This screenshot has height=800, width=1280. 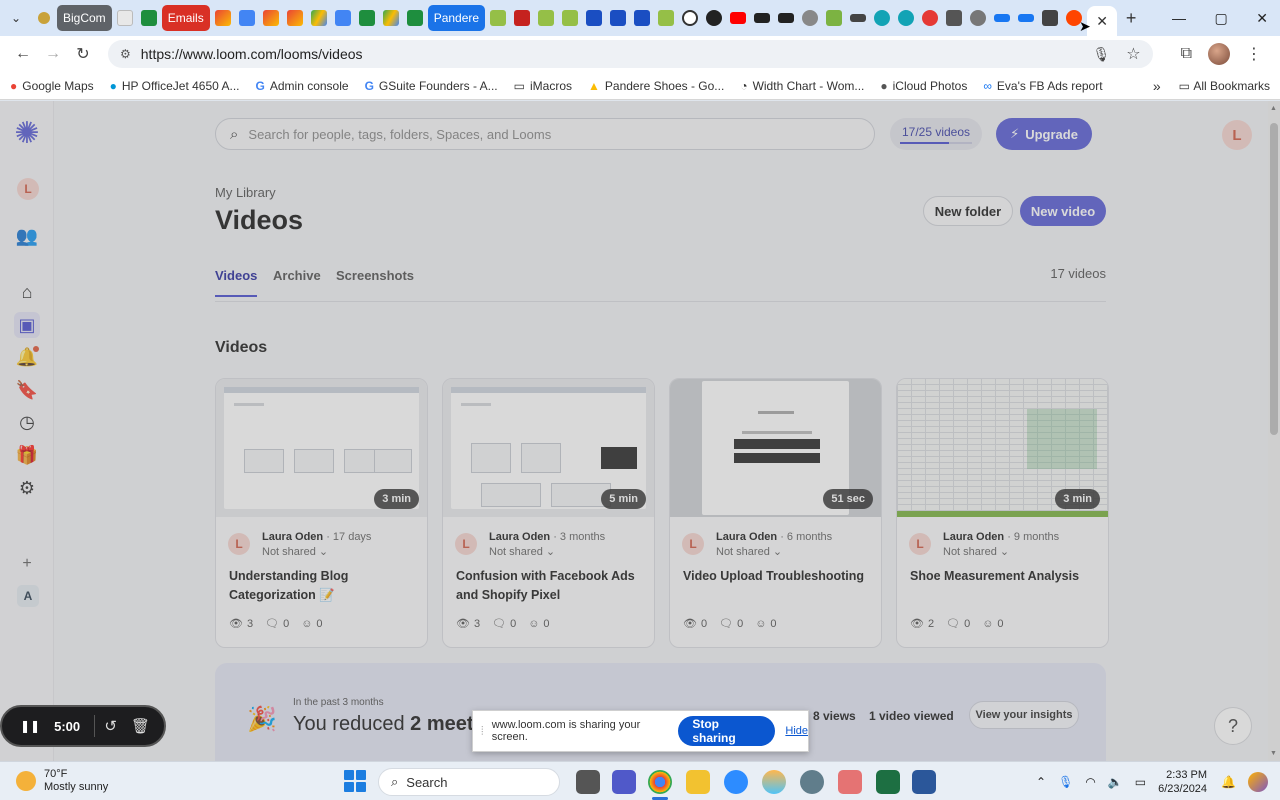 I want to click on active-tab-close-icon: ✕, so click(x=1102, y=21).